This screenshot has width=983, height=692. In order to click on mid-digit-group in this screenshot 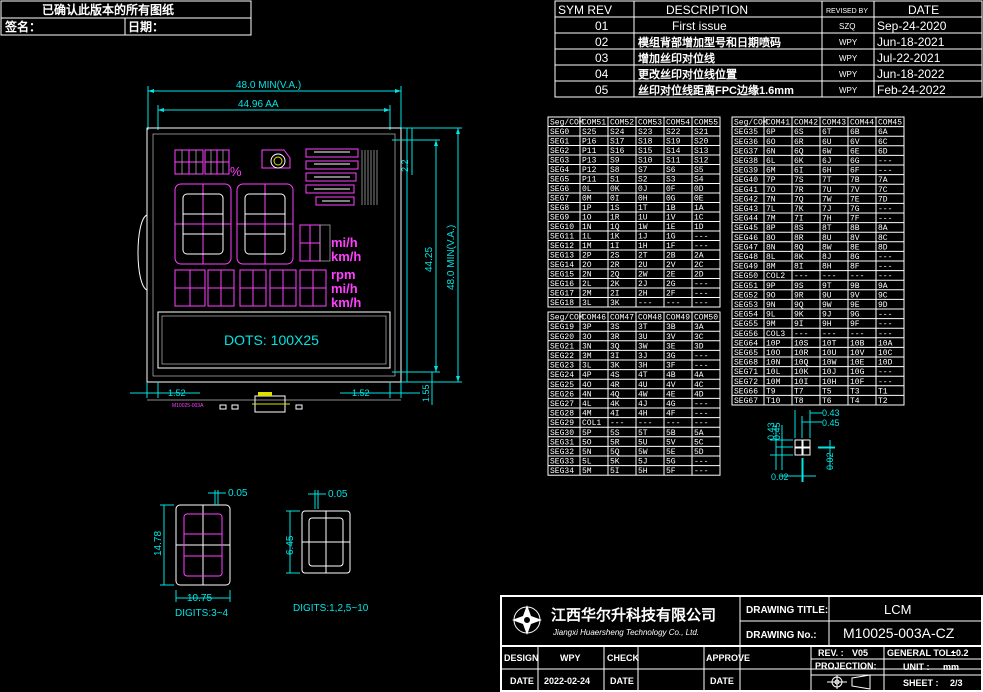, I will do `click(315, 243)`.